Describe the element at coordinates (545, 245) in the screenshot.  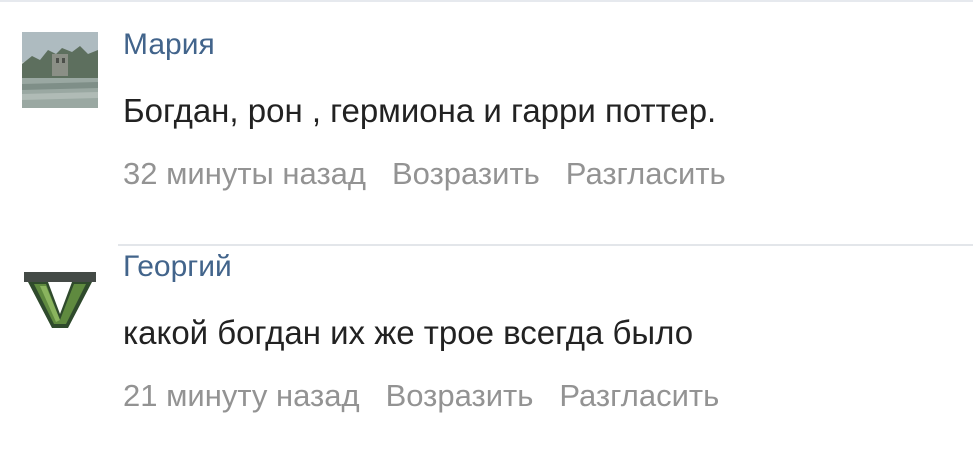
I see `comment-divider` at that location.